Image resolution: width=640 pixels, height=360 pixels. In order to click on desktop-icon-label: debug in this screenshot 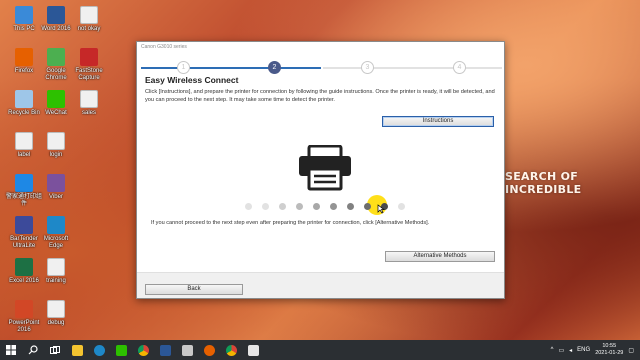, I will do `click(56, 323)`.